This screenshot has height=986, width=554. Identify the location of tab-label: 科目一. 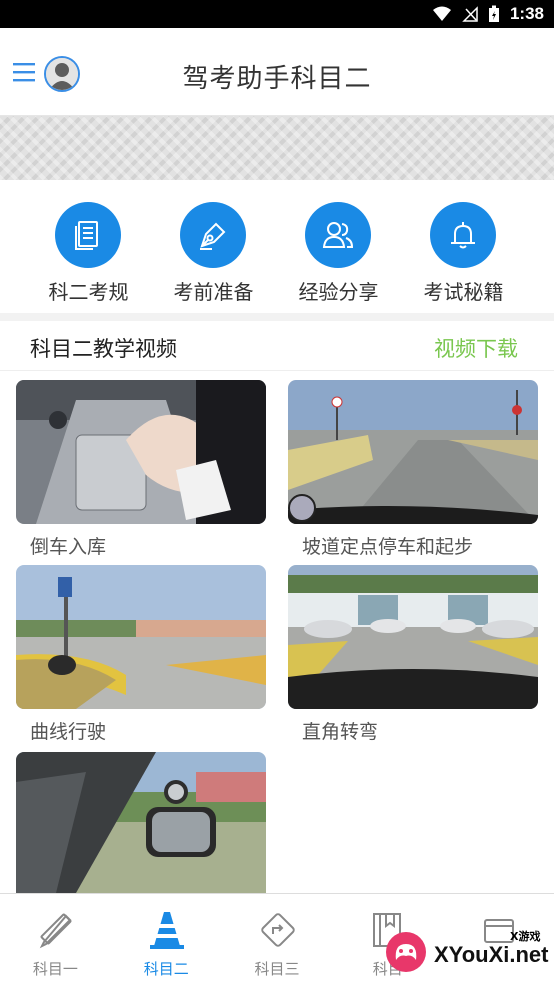
(55, 969).